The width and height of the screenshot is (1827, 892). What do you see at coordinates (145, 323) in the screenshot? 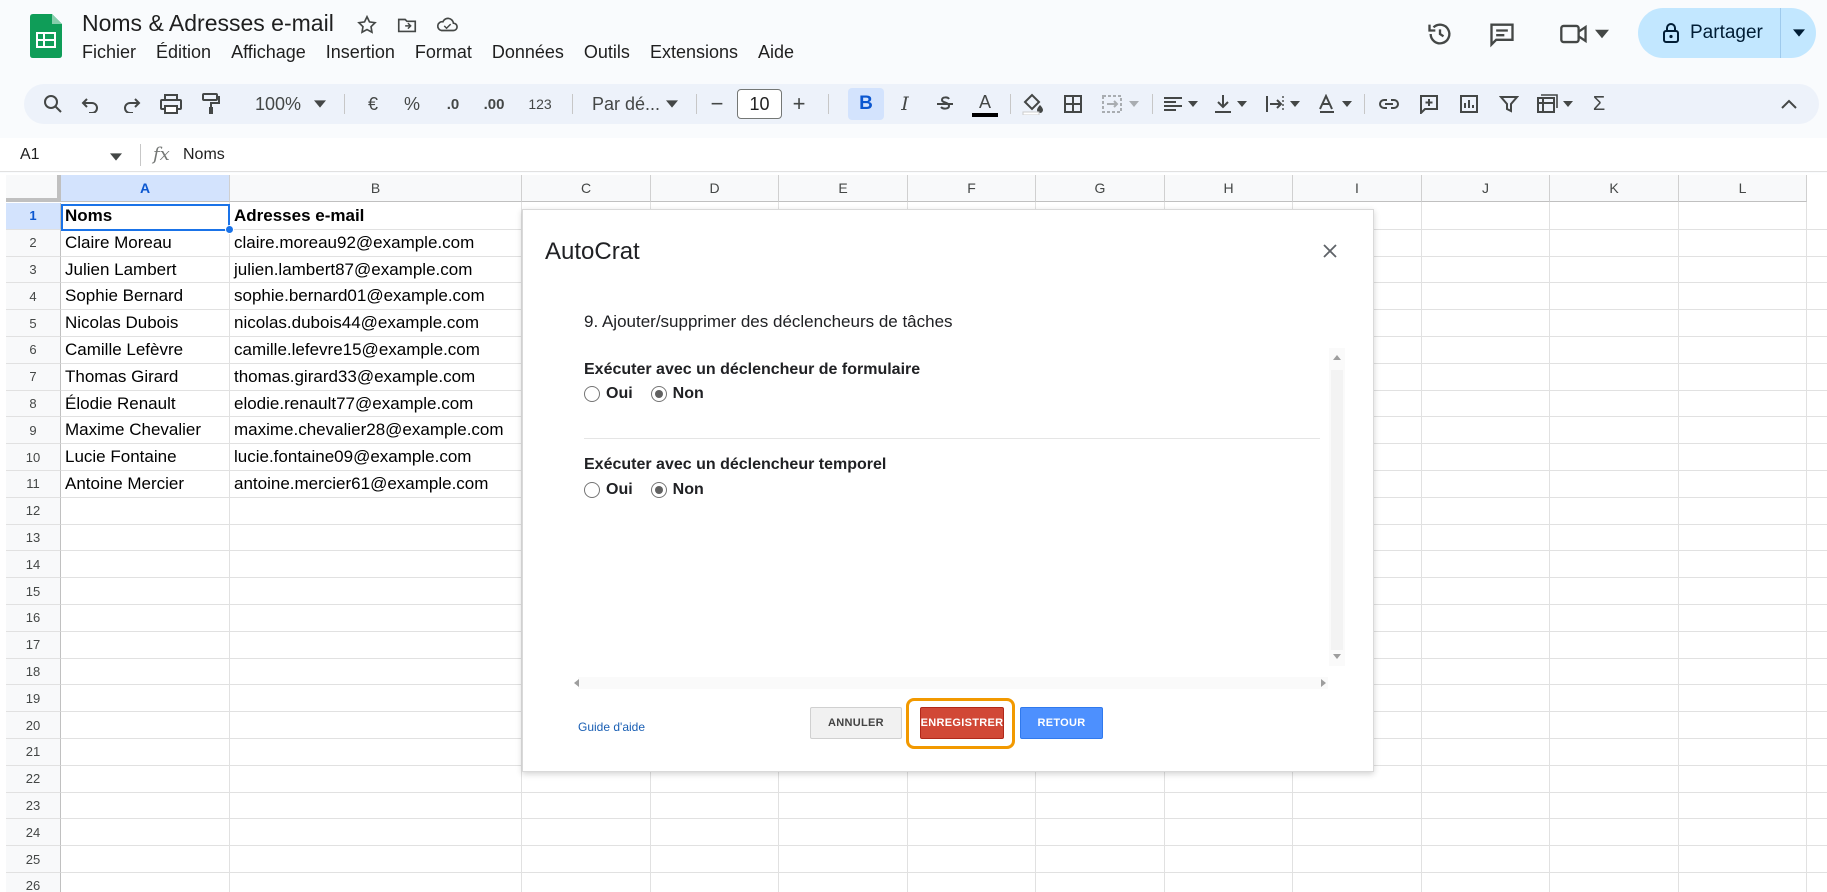
I see `cell-a5: Nicolas Dubois` at bounding box center [145, 323].